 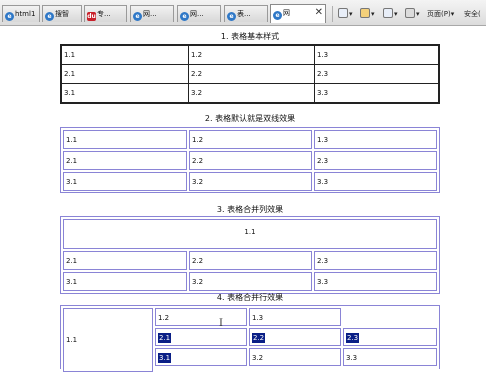 I want to click on toolbar-separator, so click(x=332, y=14).